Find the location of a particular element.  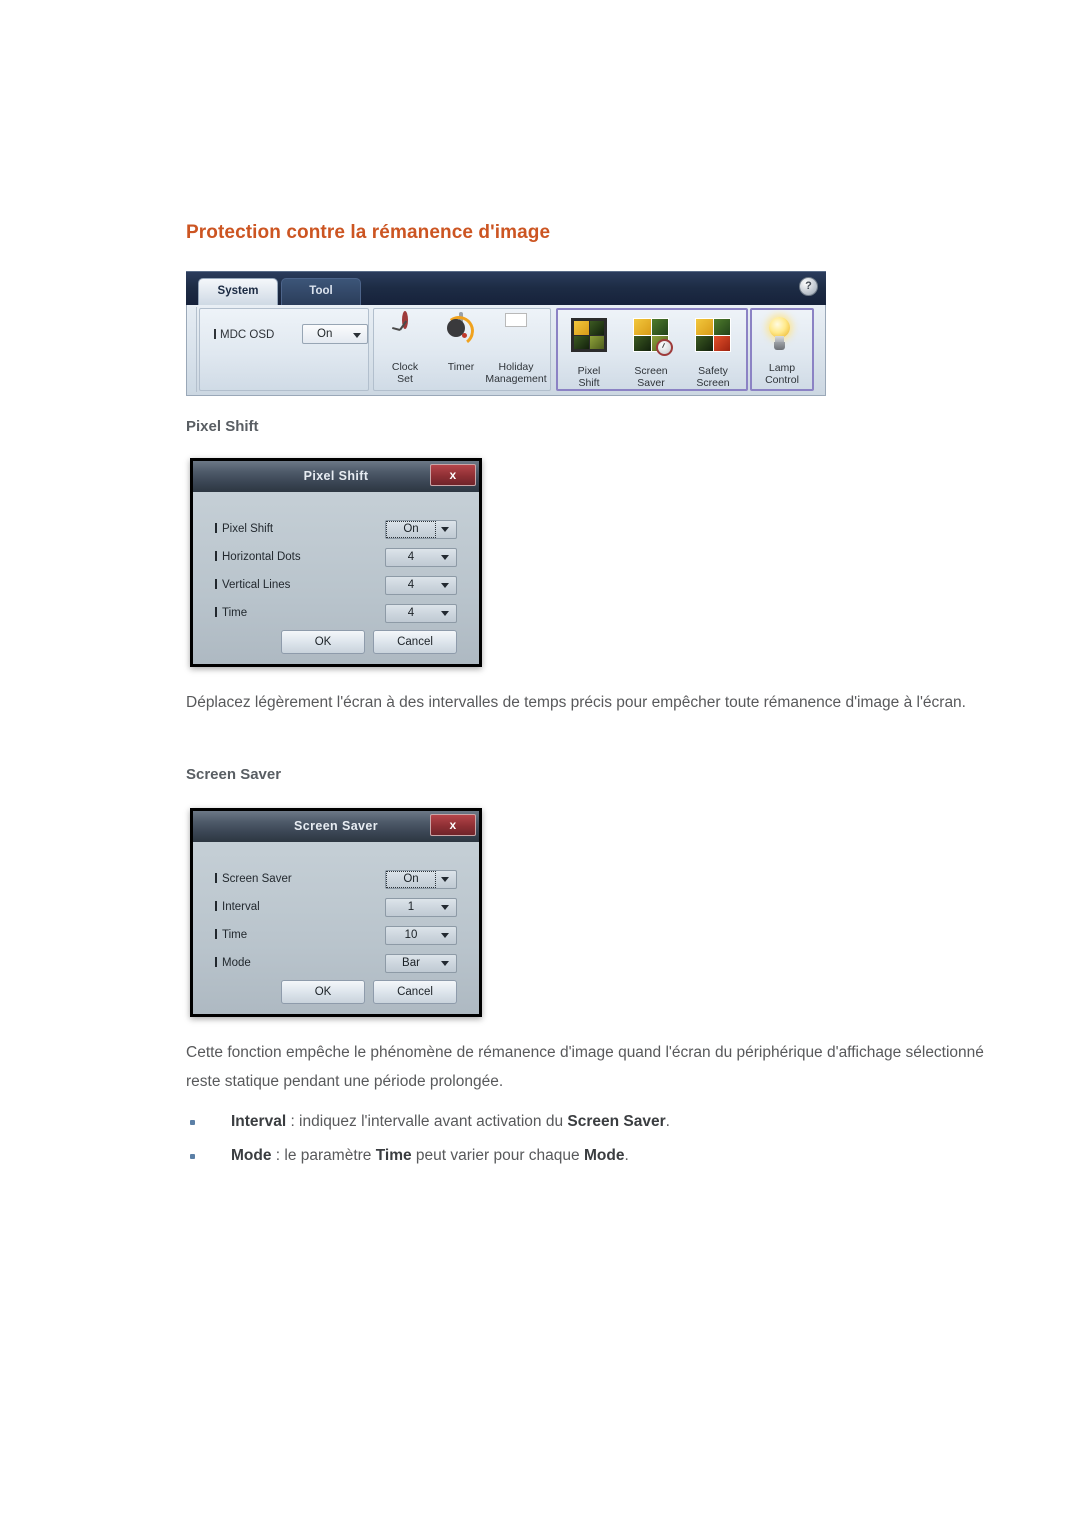

ribbon-button-safety-screen: Safety Screen is located at coordinates (713, 351).